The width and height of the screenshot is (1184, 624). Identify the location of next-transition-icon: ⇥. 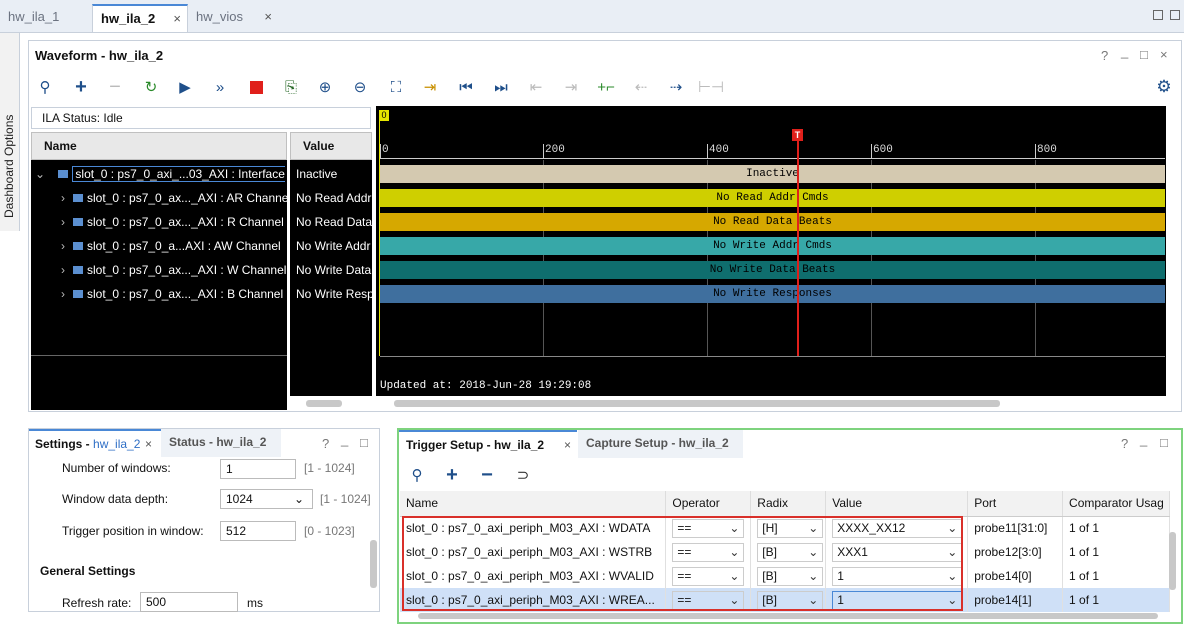
(571, 87).